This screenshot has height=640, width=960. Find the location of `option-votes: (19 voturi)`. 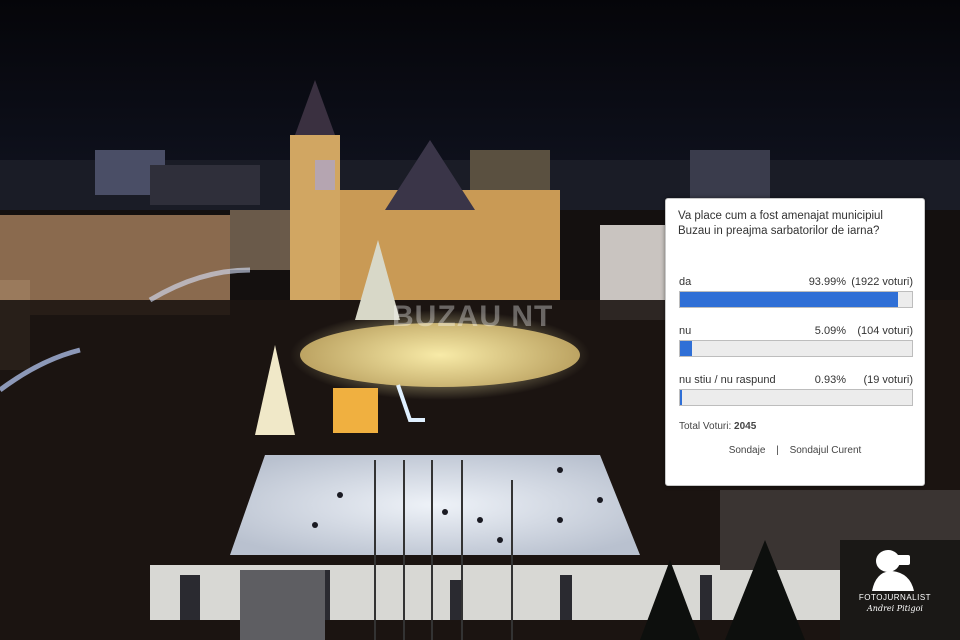

option-votes: (19 voturi) is located at coordinates (888, 380).